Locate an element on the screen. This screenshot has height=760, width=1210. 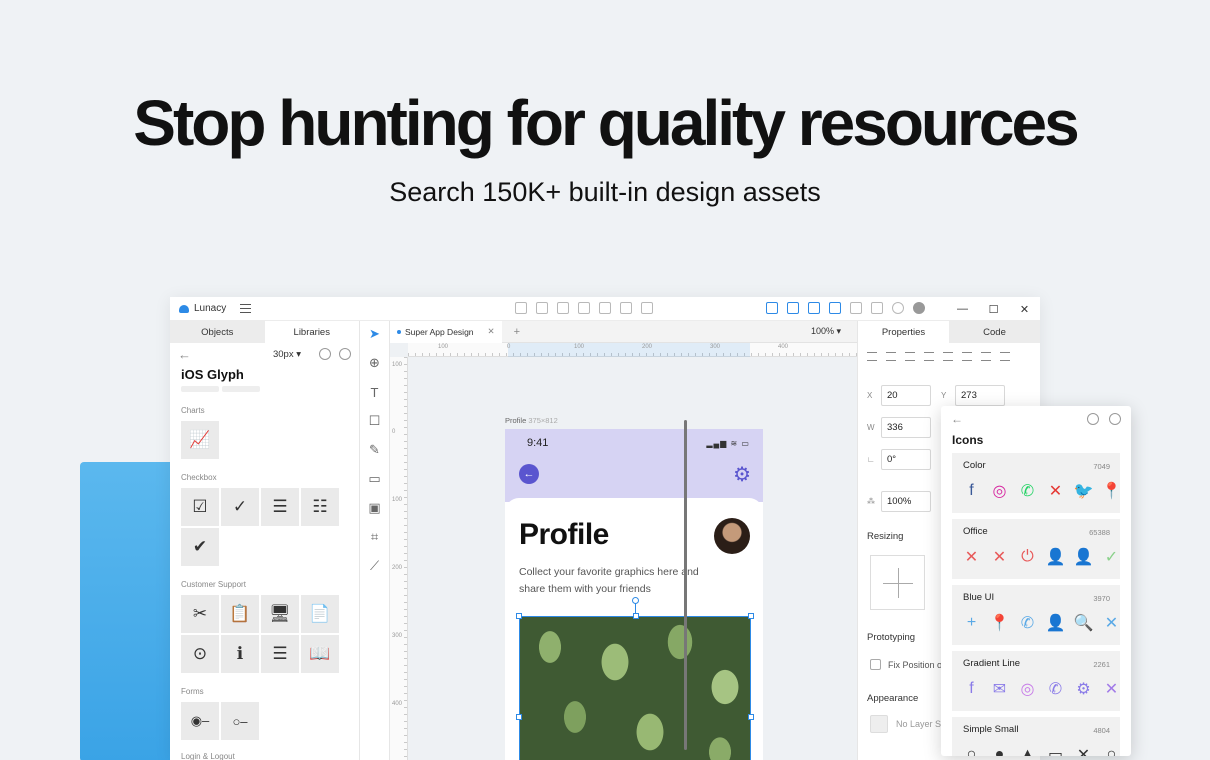
measure-tool-icon: ⟋ is located at coordinates (375, 565).